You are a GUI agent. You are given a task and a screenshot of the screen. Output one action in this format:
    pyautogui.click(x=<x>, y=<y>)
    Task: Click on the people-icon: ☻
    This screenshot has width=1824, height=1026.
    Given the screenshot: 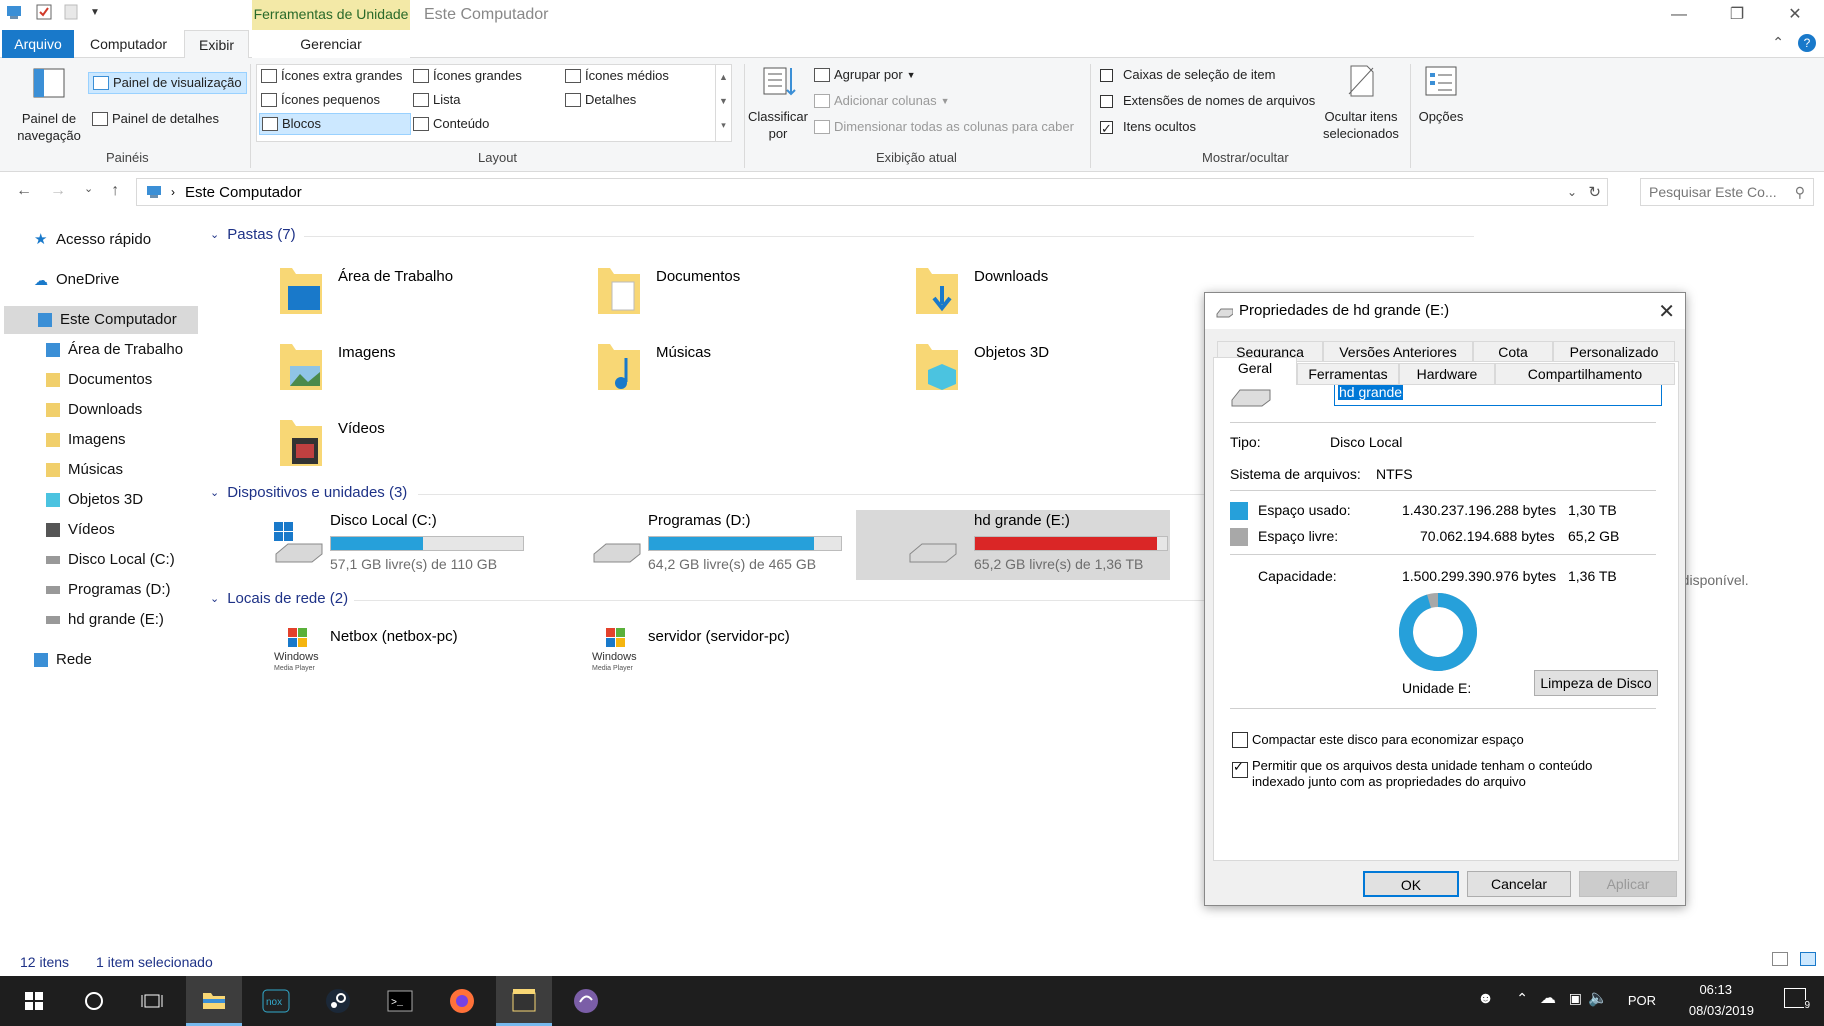 What is the action you would take?
    pyautogui.click(x=1485, y=999)
    